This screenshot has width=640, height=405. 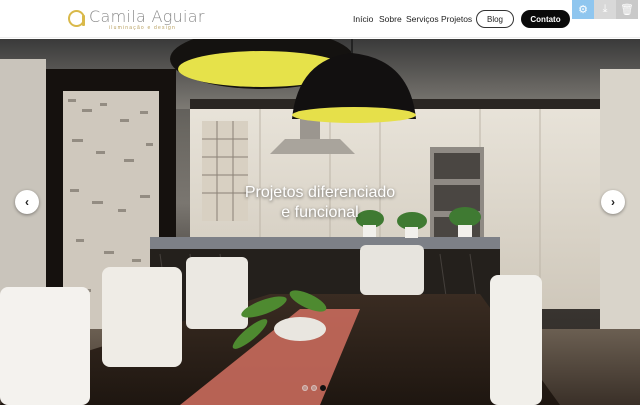 I want to click on overlay-toolbar: ⚙ ⤓ 🗑, so click(x=605, y=9).